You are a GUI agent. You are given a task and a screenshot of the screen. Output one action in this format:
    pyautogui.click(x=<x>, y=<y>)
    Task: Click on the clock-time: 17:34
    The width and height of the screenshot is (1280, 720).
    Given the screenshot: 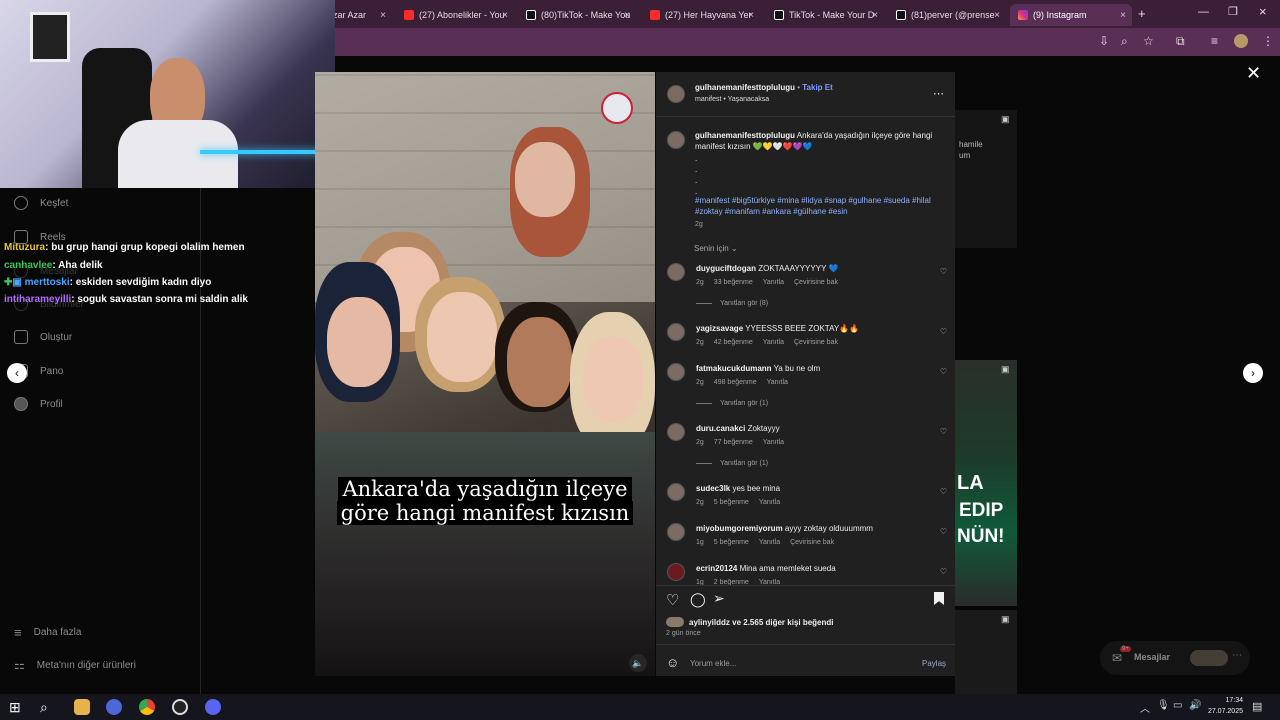 What is the action you would take?
    pyautogui.click(x=1223, y=700)
    